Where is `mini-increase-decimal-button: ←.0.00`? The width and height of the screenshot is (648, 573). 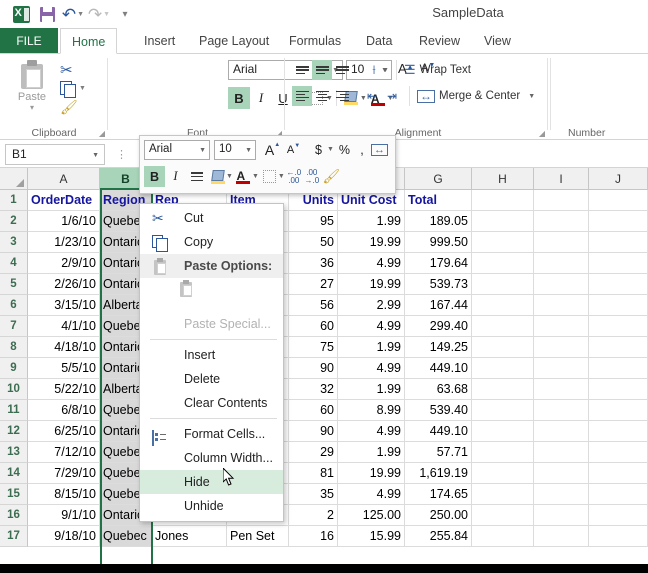 mini-increase-decimal-button: ←.0.00 is located at coordinates (294, 176).